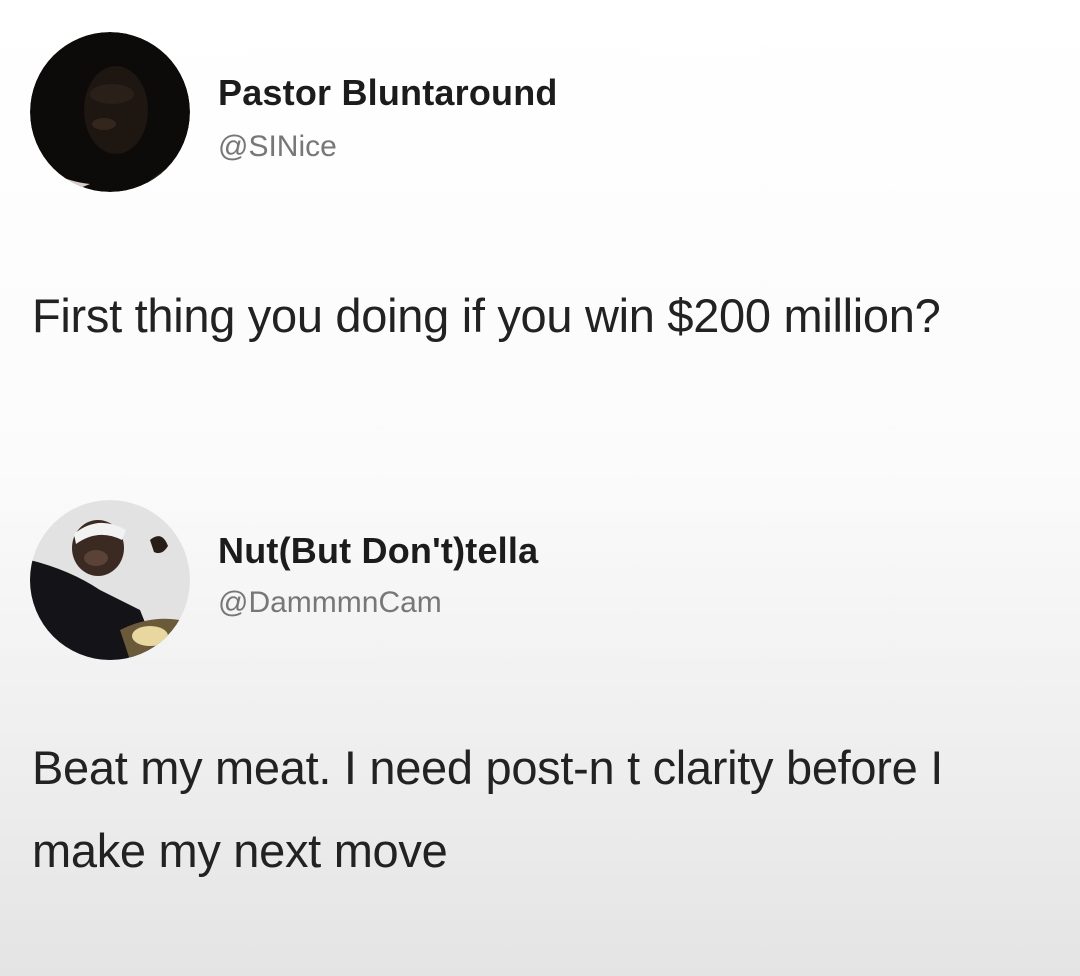 Image resolution: width=1080 pixels, height=976 pixels. What do you see at coordinates (388, 93) in the screenshot?
I see `display-name: Pastor Bluntaround` at bounding box center [388, 93].